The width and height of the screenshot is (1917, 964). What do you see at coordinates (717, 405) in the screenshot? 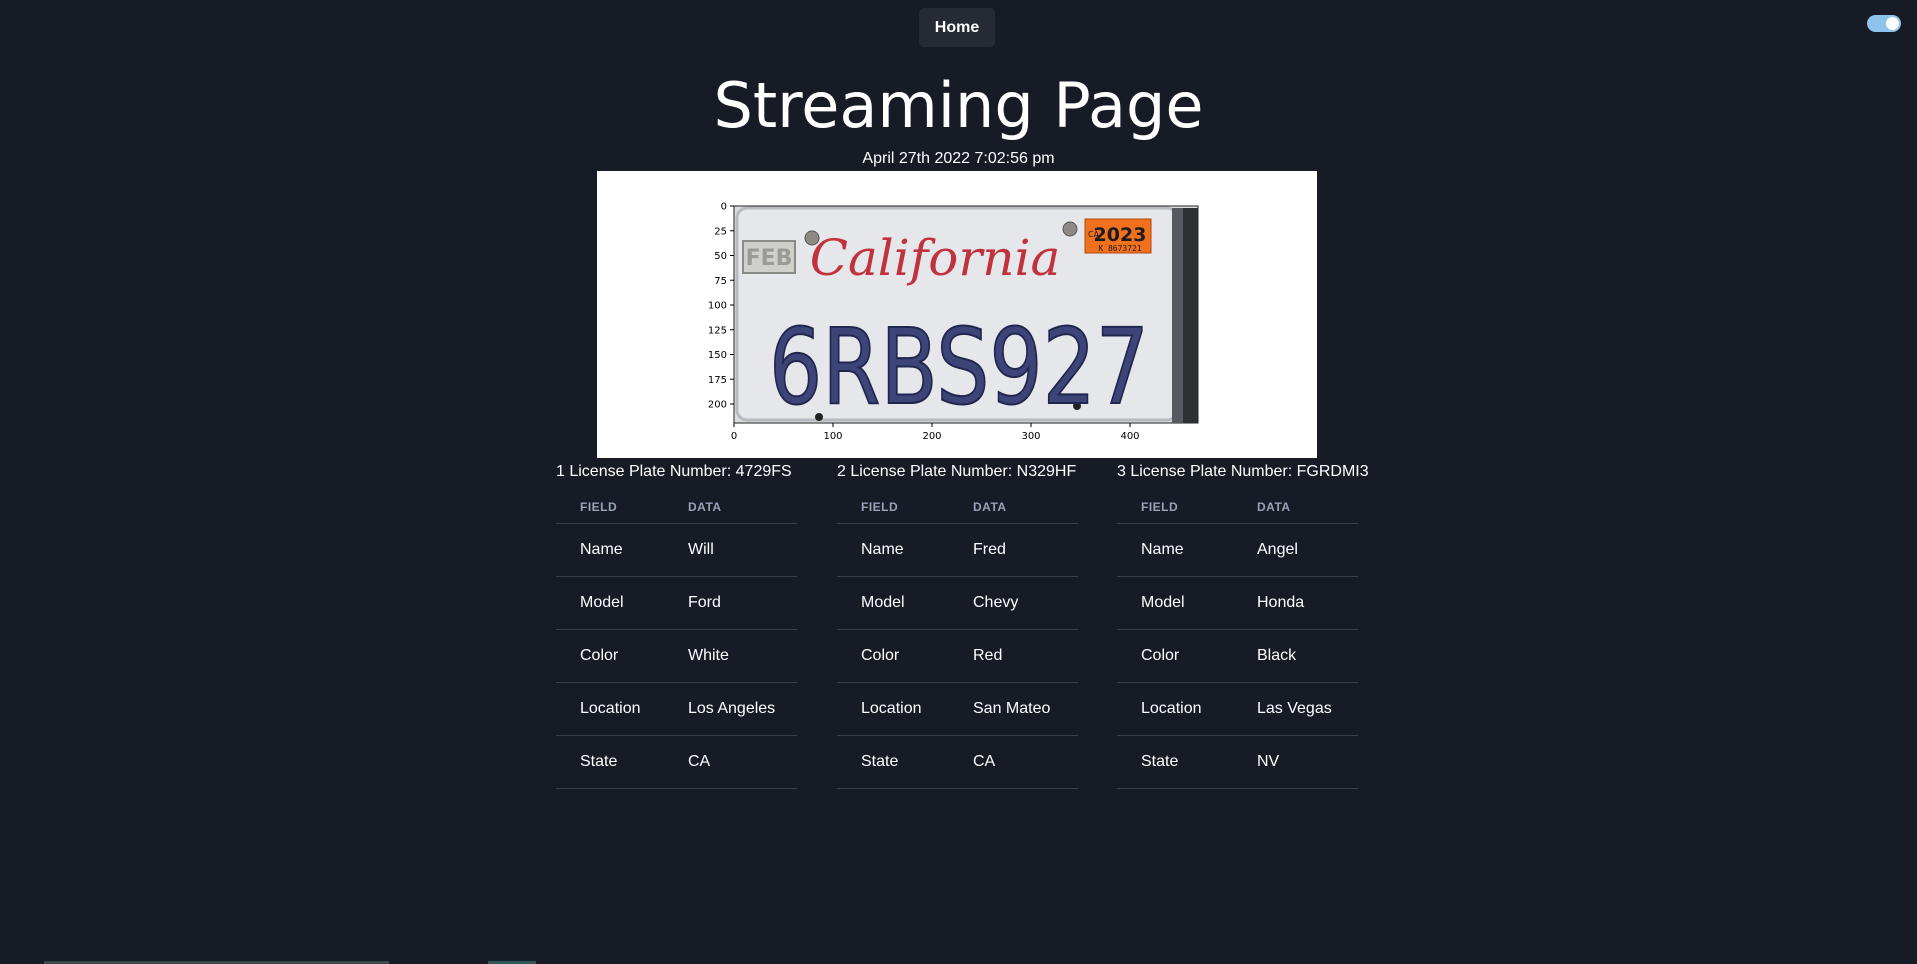
I see `y-tick-label: 200` at bounding box center [717, 405].